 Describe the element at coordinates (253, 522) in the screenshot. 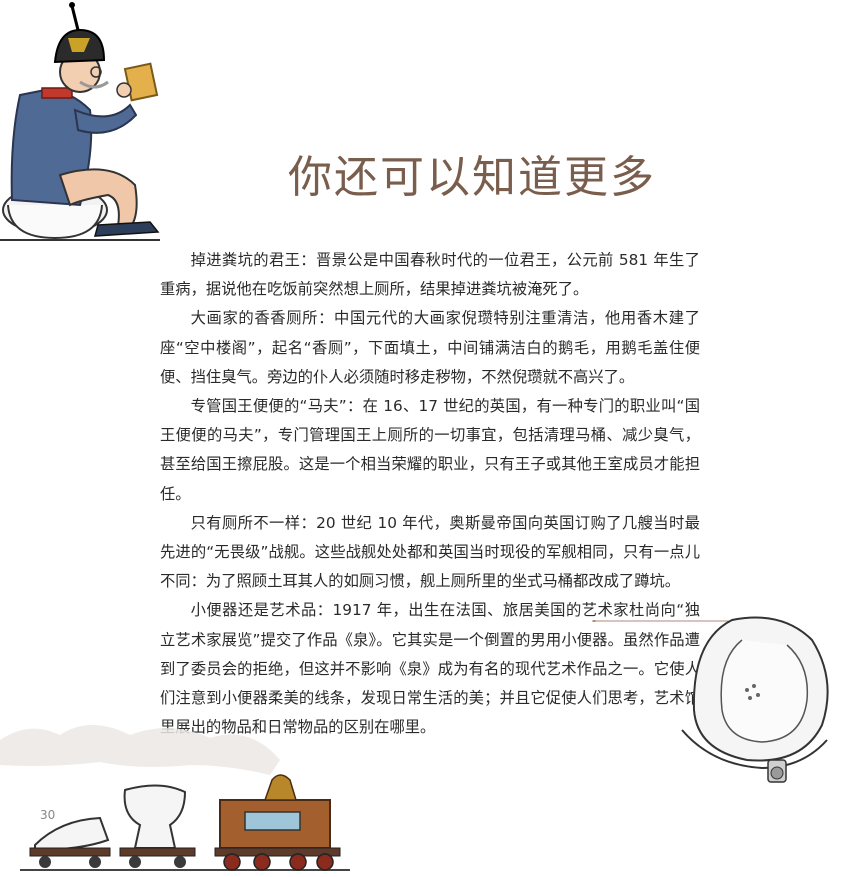

I see `paragraph-lead: 只有厕所不一样：` at that location.